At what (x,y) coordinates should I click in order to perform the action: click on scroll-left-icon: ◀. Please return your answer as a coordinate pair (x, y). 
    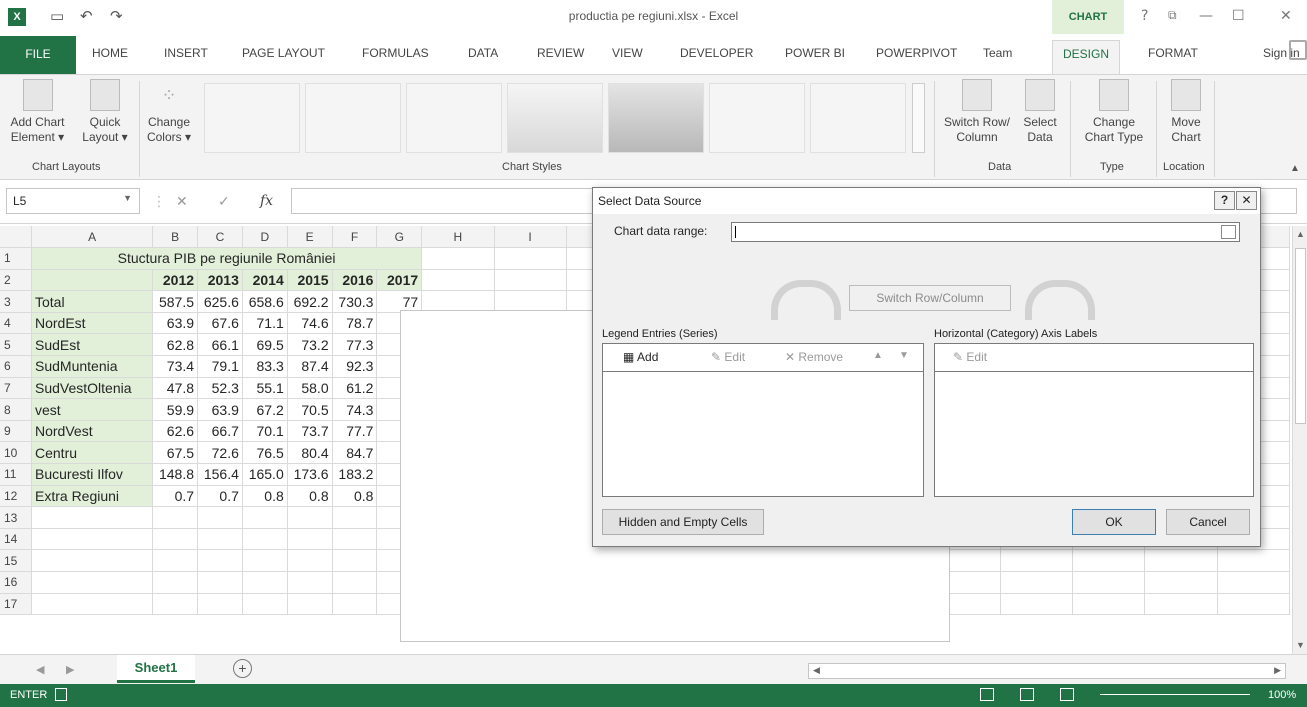
    Looking at the image, I should click on (816, 670).